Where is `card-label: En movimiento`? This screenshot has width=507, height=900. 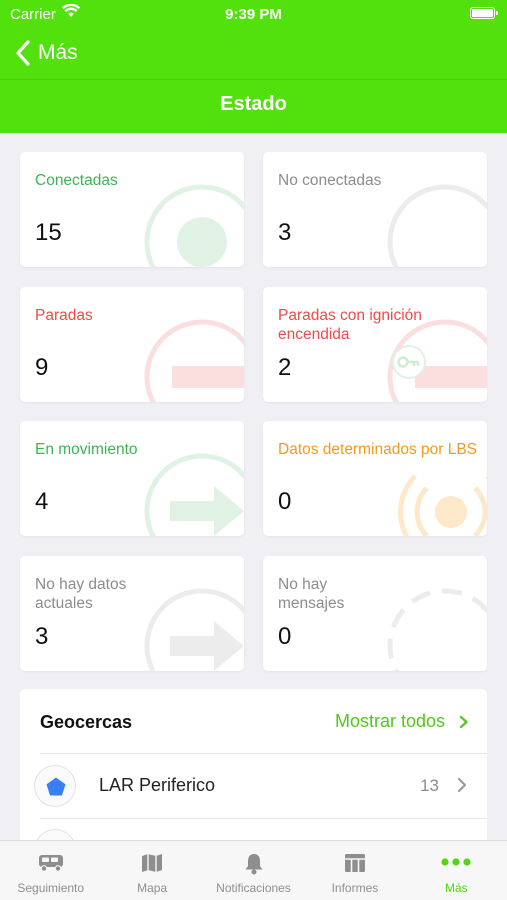 card-label: En movimiento is located at coordinates (86, 449).